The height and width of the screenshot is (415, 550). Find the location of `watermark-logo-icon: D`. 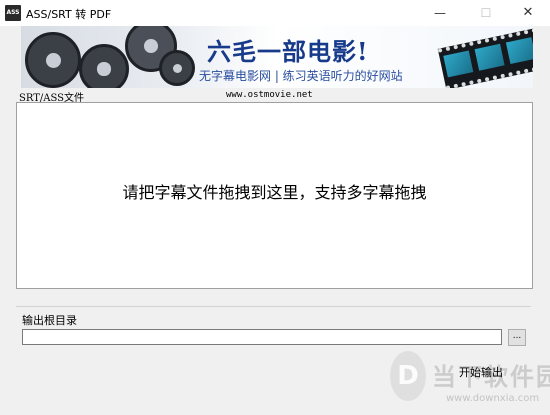

watermark-logo-icon: D is located at coordinates (408, 376).